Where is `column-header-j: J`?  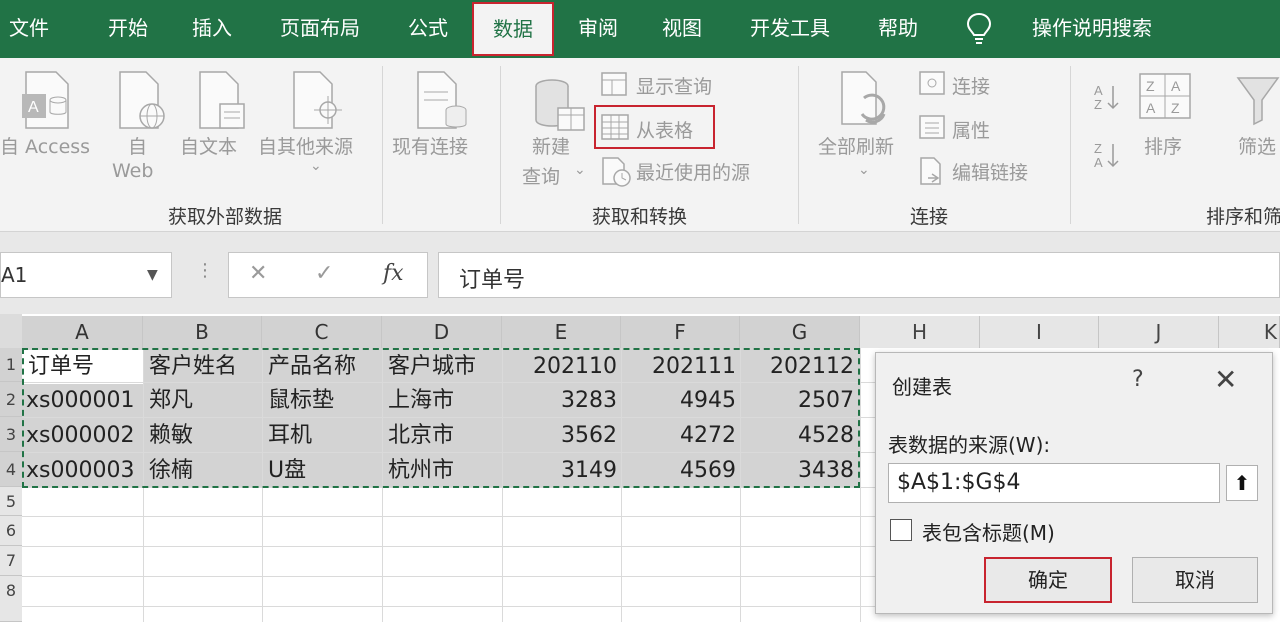
column-header-j: J is located at coordinates (1159, 332).